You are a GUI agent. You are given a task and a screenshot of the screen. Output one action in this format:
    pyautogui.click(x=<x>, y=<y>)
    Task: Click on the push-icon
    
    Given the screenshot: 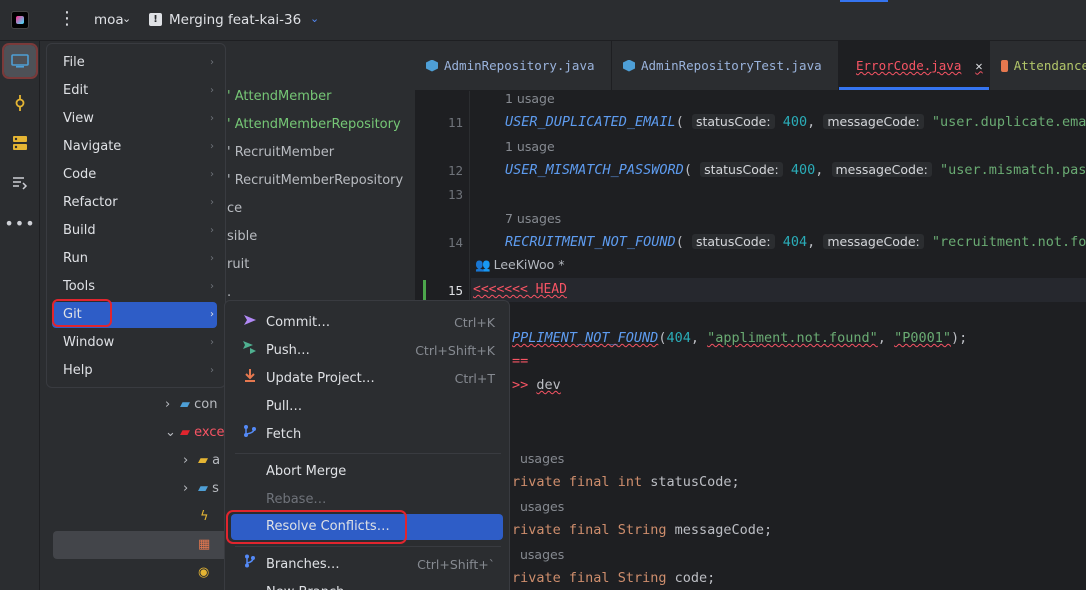 What is the action you would take?
    pyautogui.click(x=250, y=351)
    